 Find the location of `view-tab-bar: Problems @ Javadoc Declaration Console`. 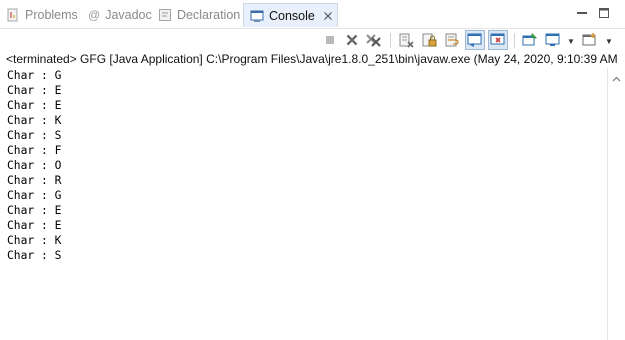

view-tab-bar: Problems @ Javadoc Declaration Console is located at coordinates (312, 14).